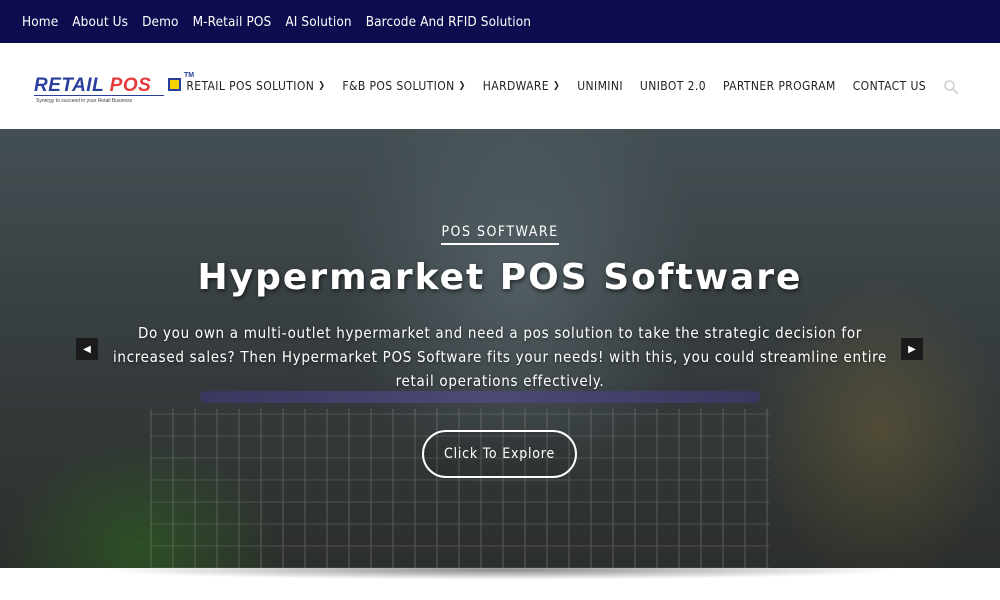 The height and width of the screenshot is (600, 1000). I want to click on nav-item-partner-program: PARTNER PROGRAM, so click(779, 86).